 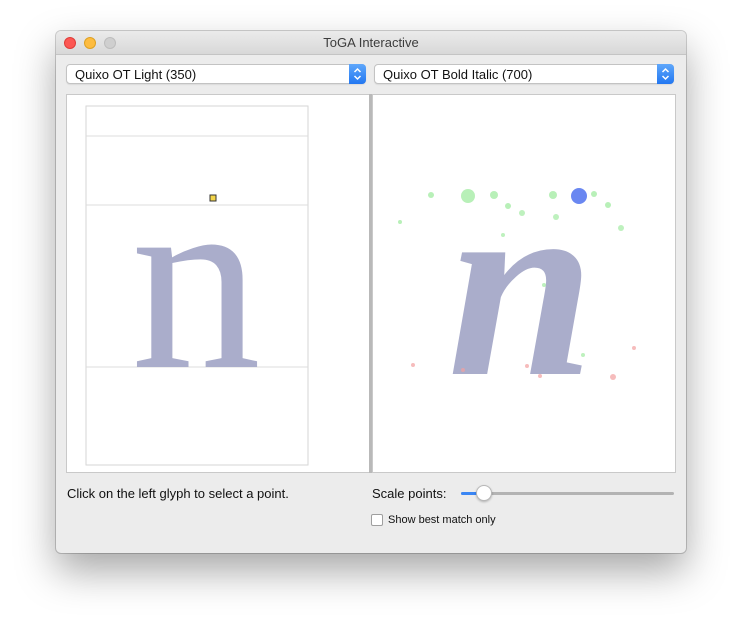 What do you see at coordinates (567, 493) in the screenshot?
I see `scale-points-slider` at bounding box center [567, 493].